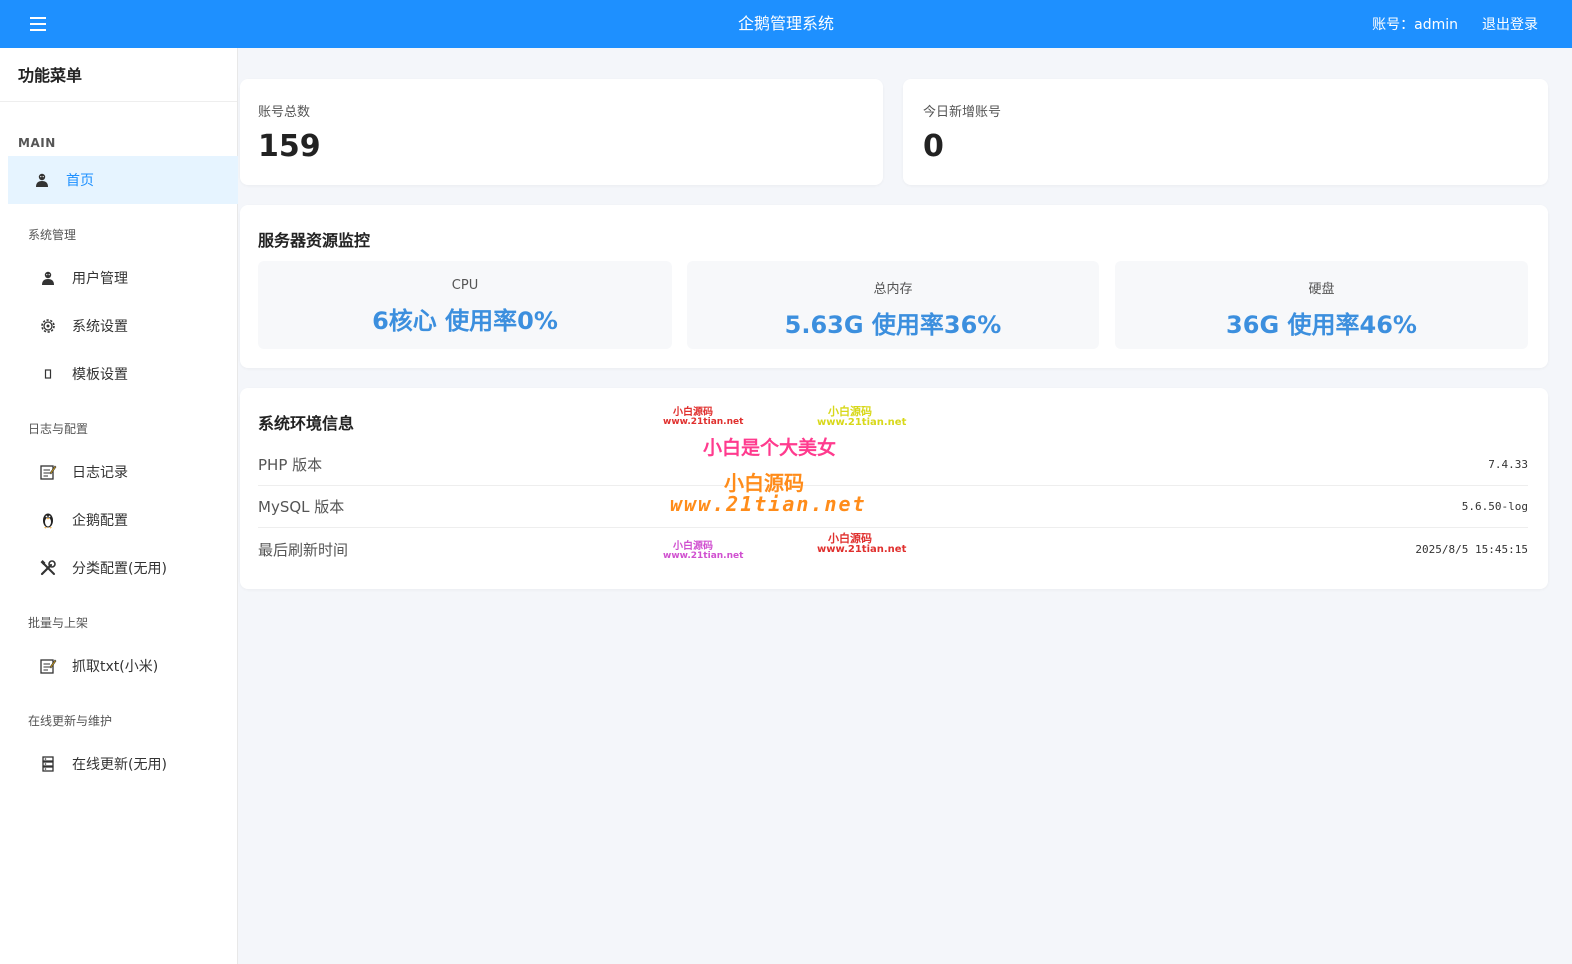  I want to click on cpu-value: 6核心 使用率0%, so click(465, 321).